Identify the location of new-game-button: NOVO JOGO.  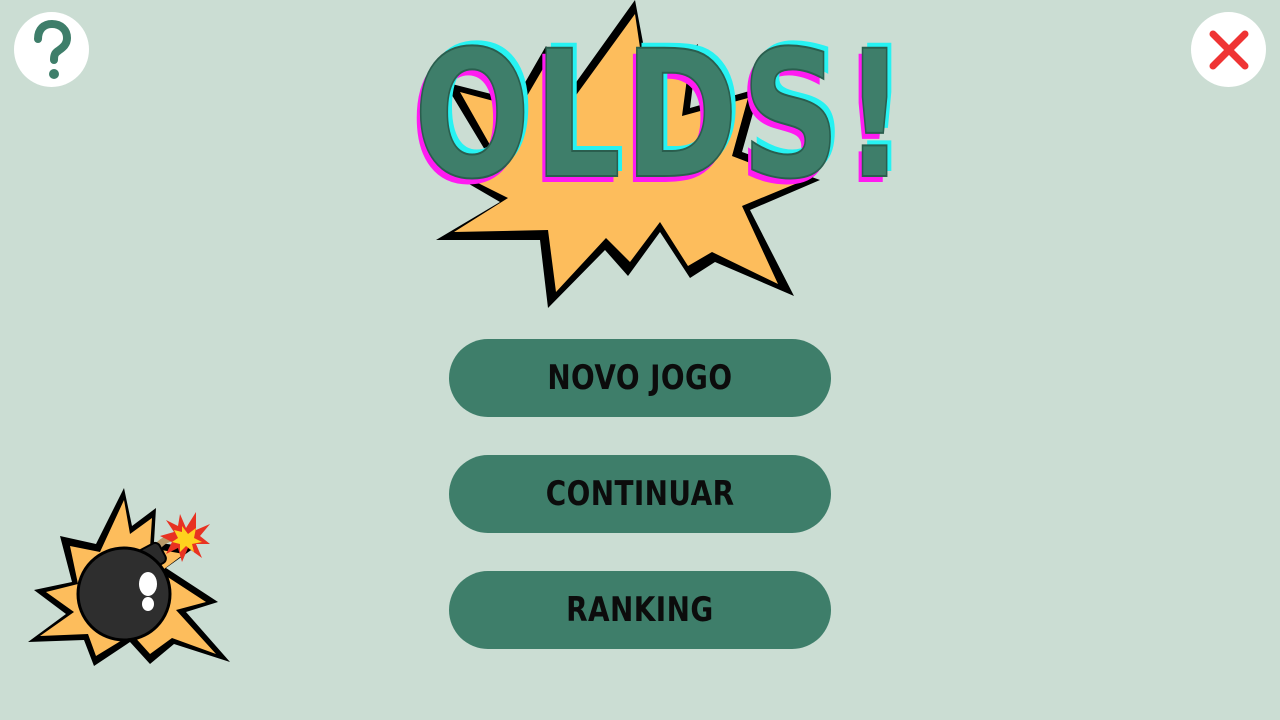
(640, 378).